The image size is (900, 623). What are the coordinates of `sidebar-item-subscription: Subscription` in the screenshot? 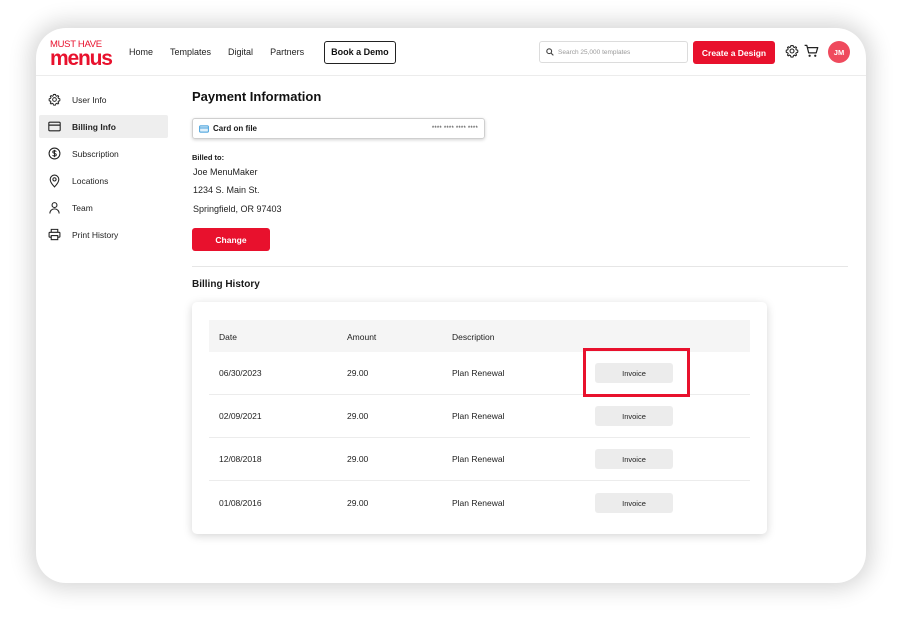 It's located at (103, 153).